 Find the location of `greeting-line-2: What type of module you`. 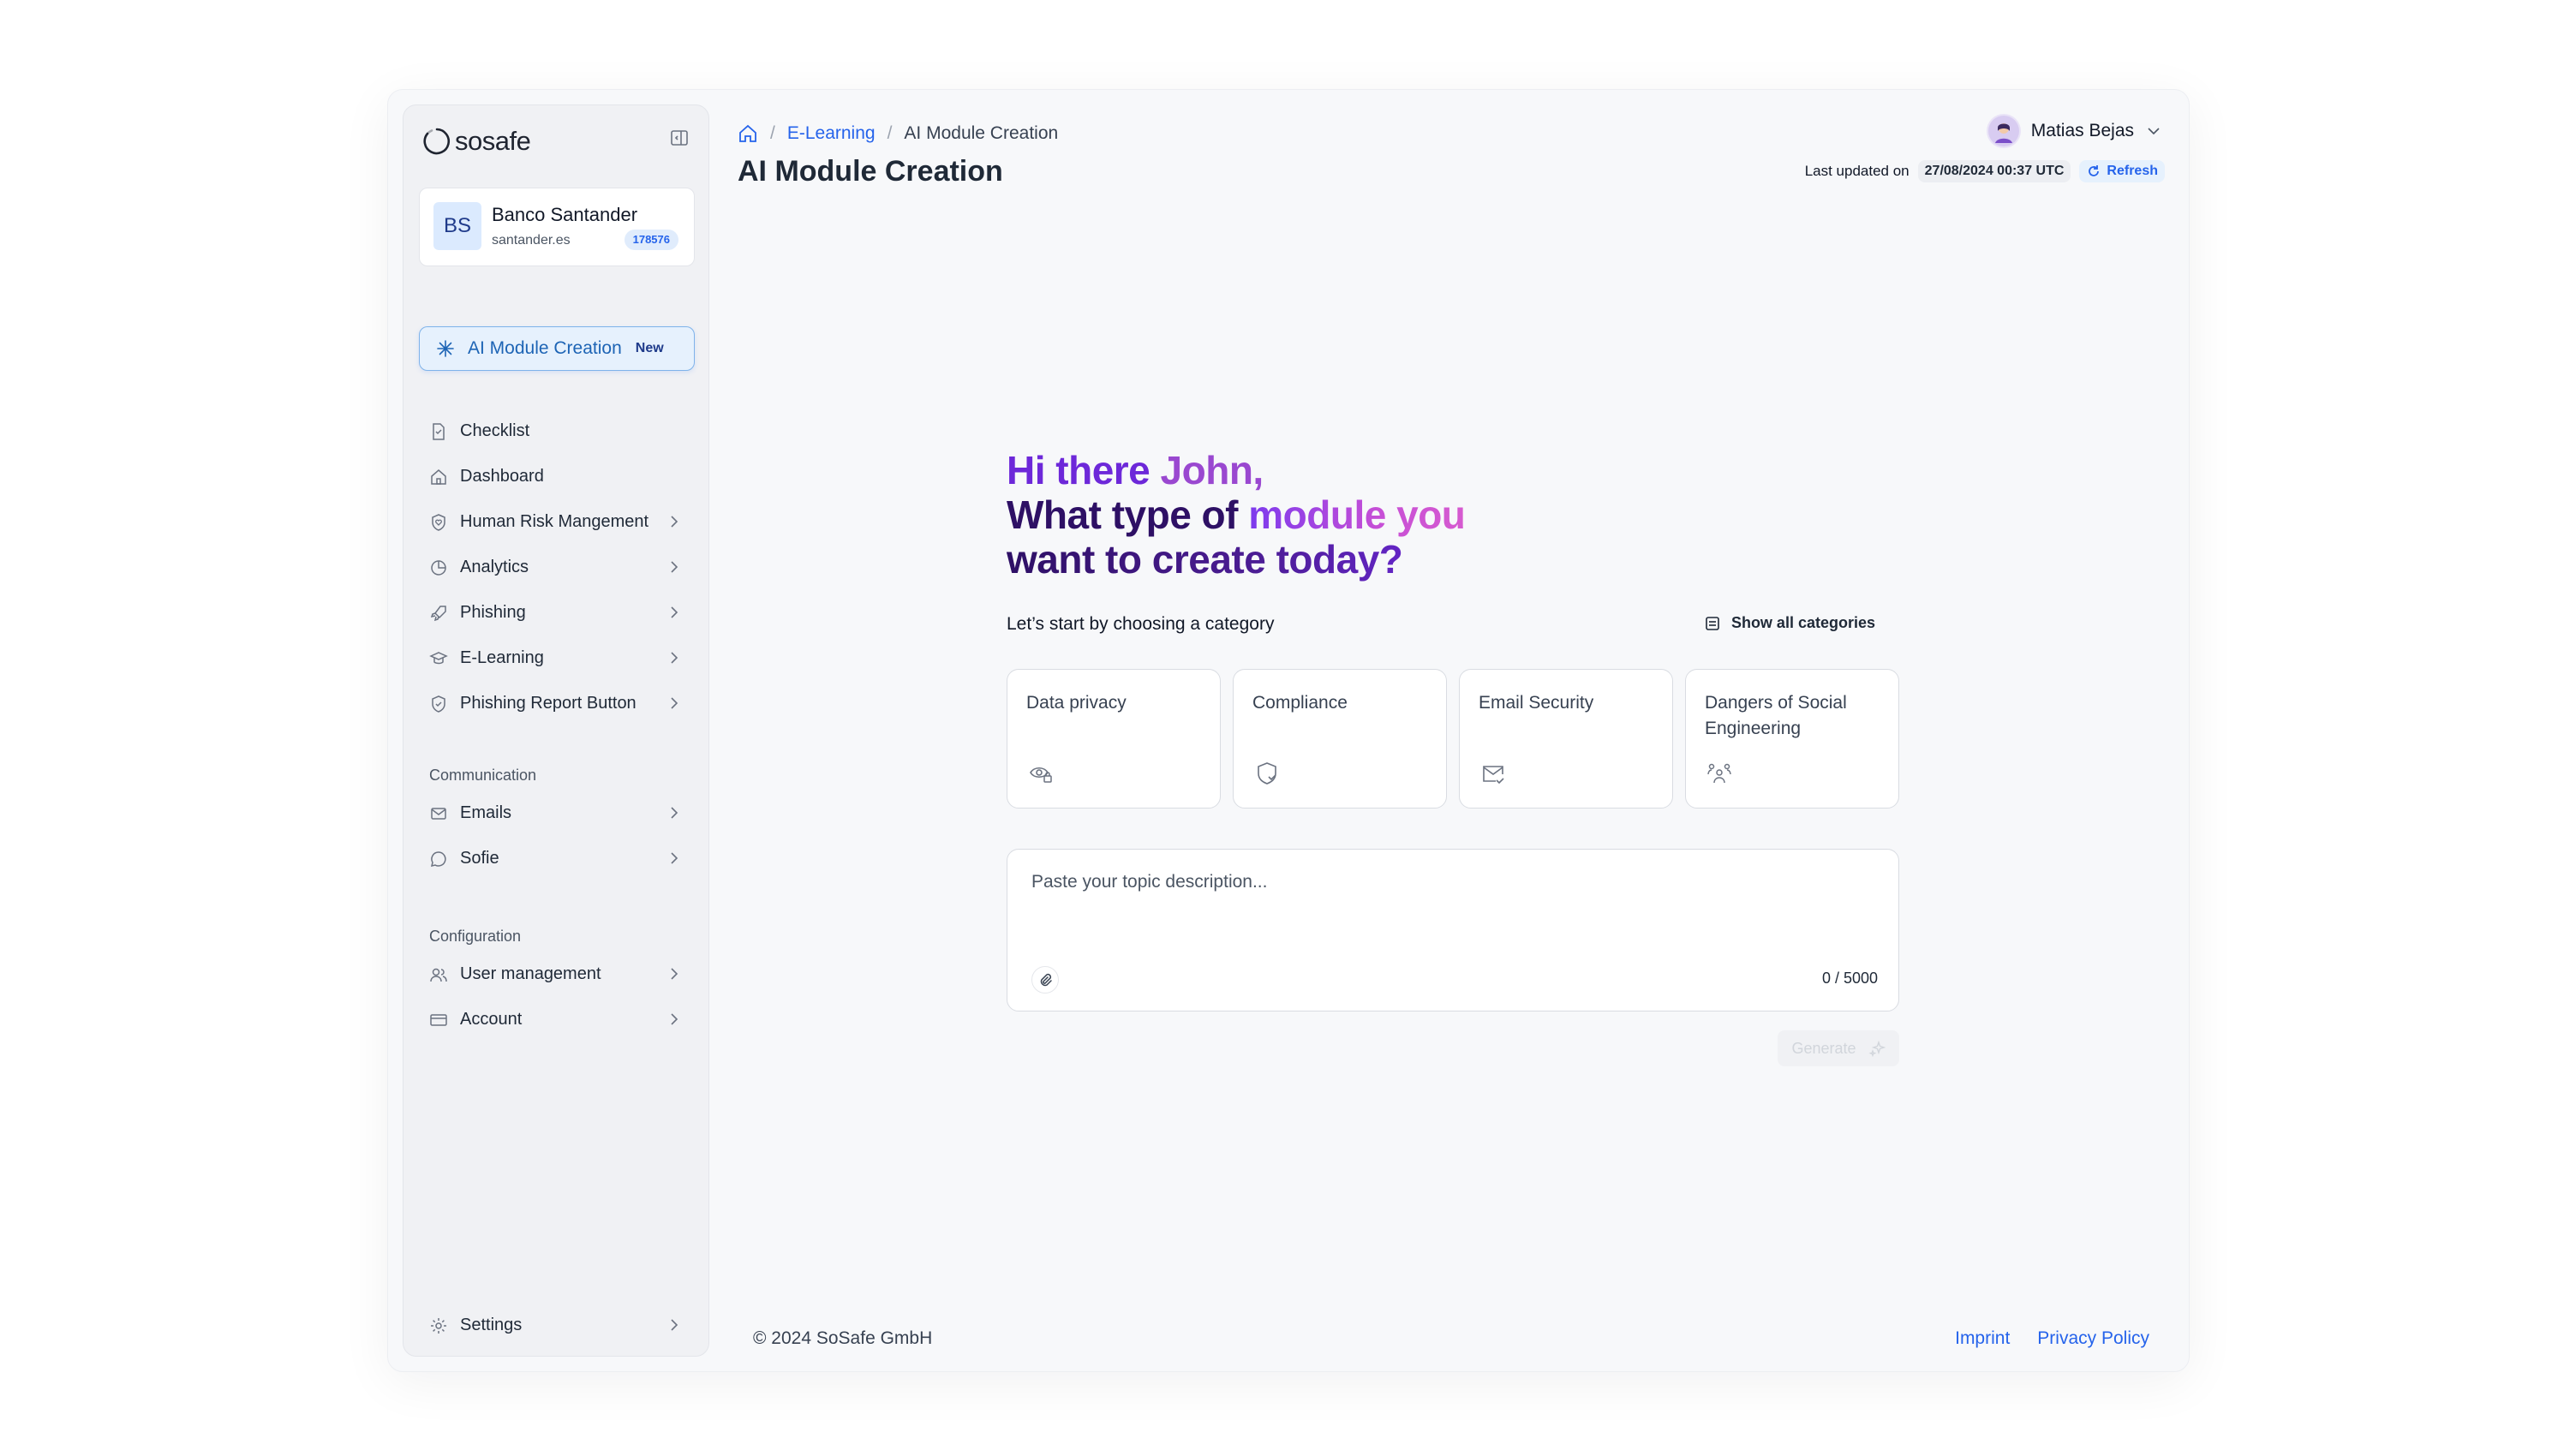

greeting-line-2: What type of module you is located at coordinates (1237, 514).